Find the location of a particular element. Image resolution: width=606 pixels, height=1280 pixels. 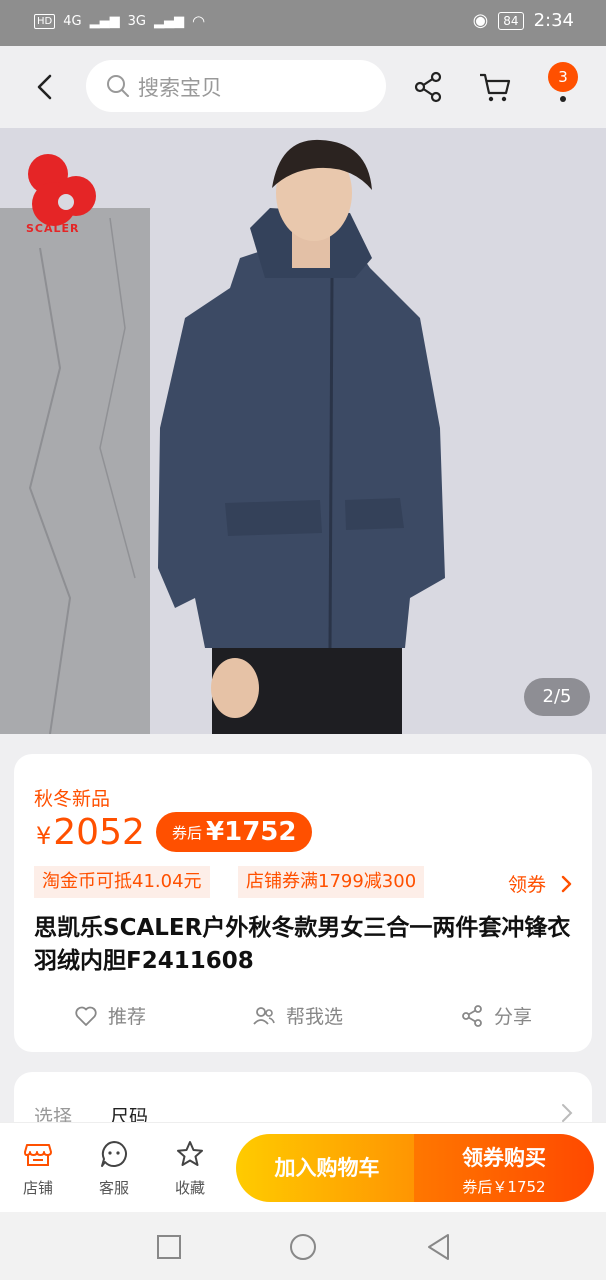

system-nav-bar is located at coordinates (303, 1246).